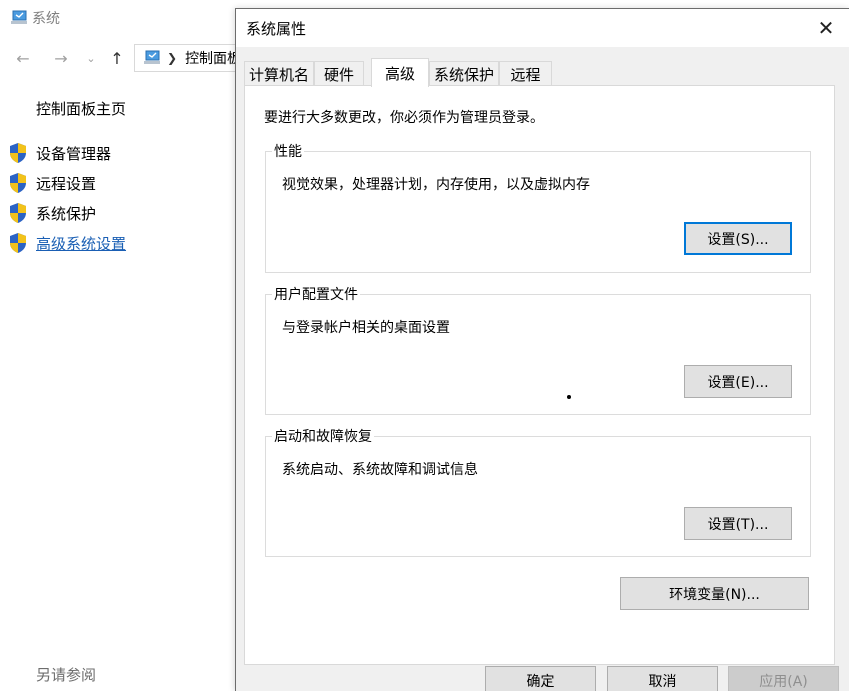 The height and width of the screenshot is (691, 849). What do you see at coordinates (826, 28) in the screenshot?
I see `close-icon: ✕` at bounding box center [826, 28].